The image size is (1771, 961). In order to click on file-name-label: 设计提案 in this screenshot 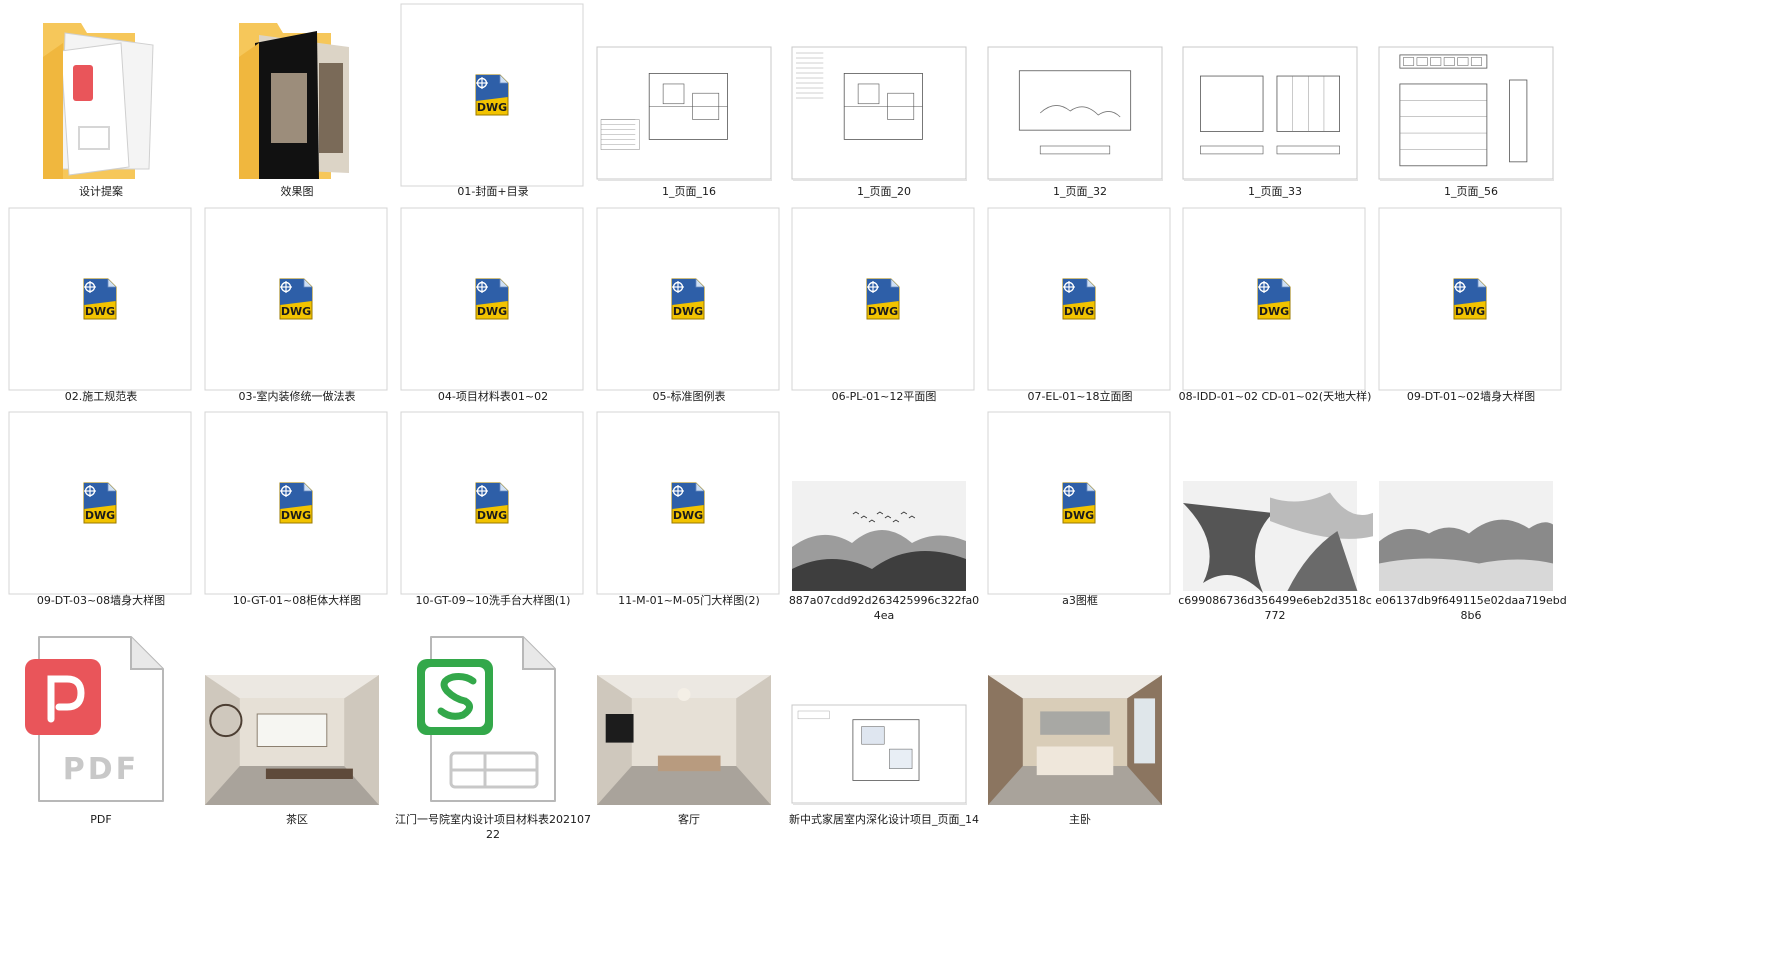, I will do `click(101, 191)`.